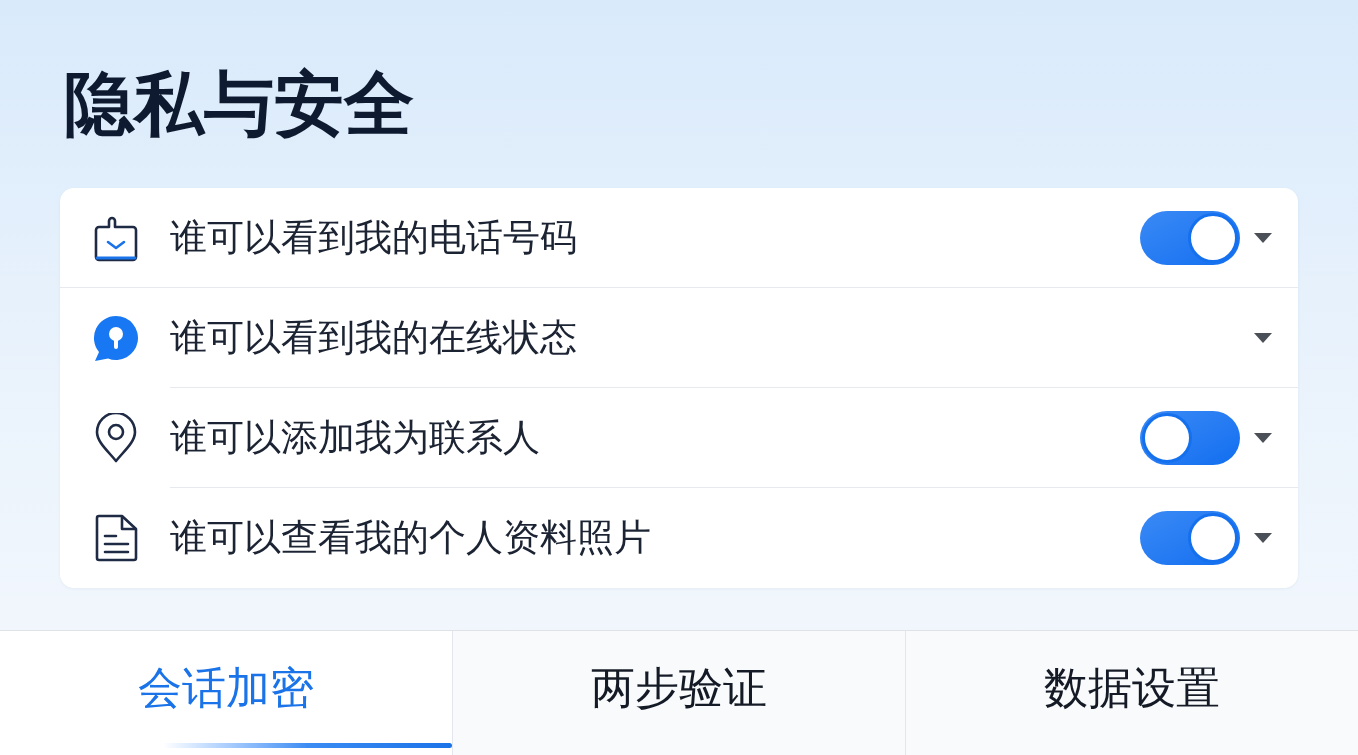 The height and width of the screenshot is (755, 1358). Describe the element at coordinates (374, 337) in the screenshot. I see `setting-label: 谁可以看到我的在线状态` at that location.